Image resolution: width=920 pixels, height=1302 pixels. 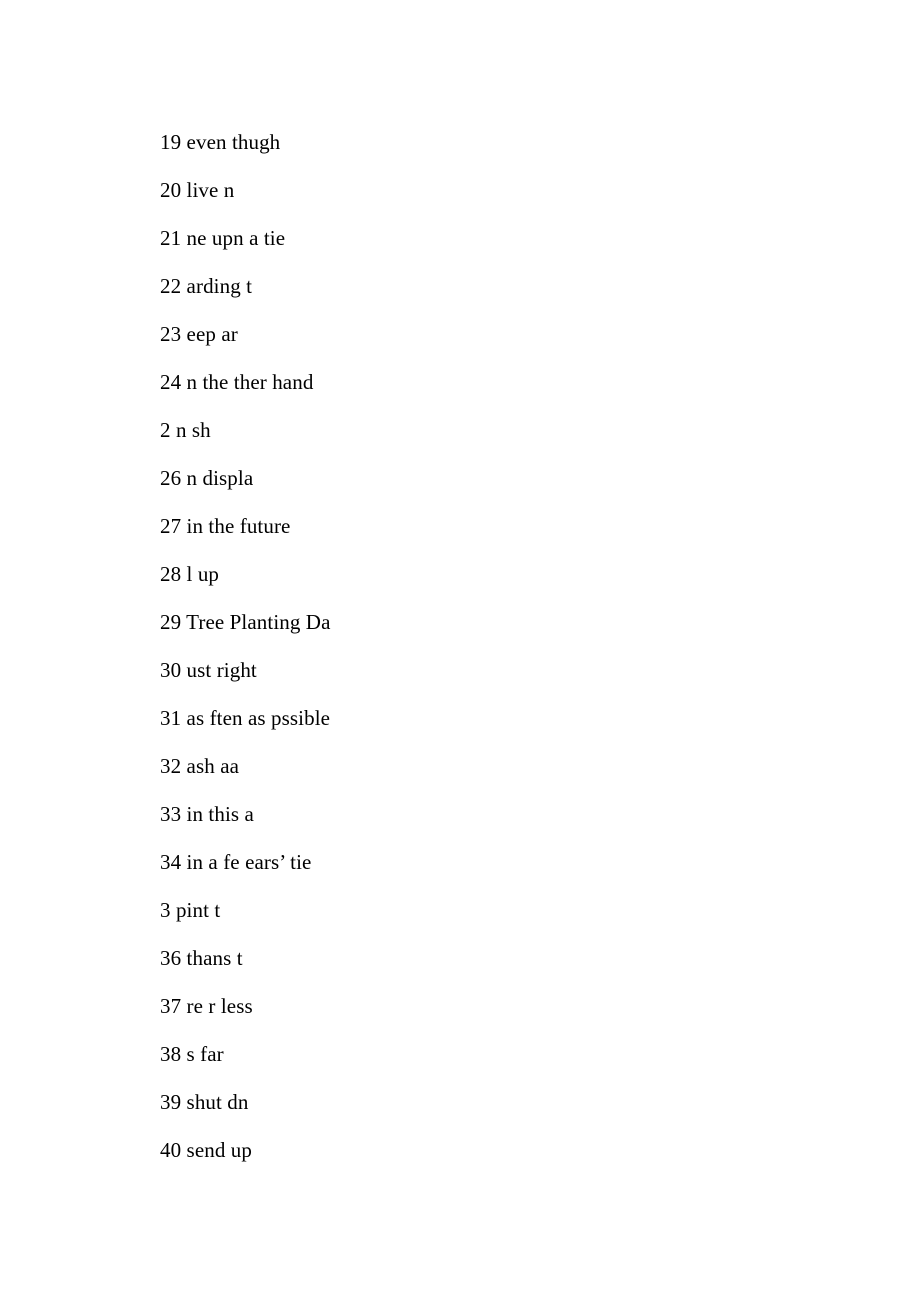 I want to click on list-item: 30 ust right, so click(x=208, y=670).